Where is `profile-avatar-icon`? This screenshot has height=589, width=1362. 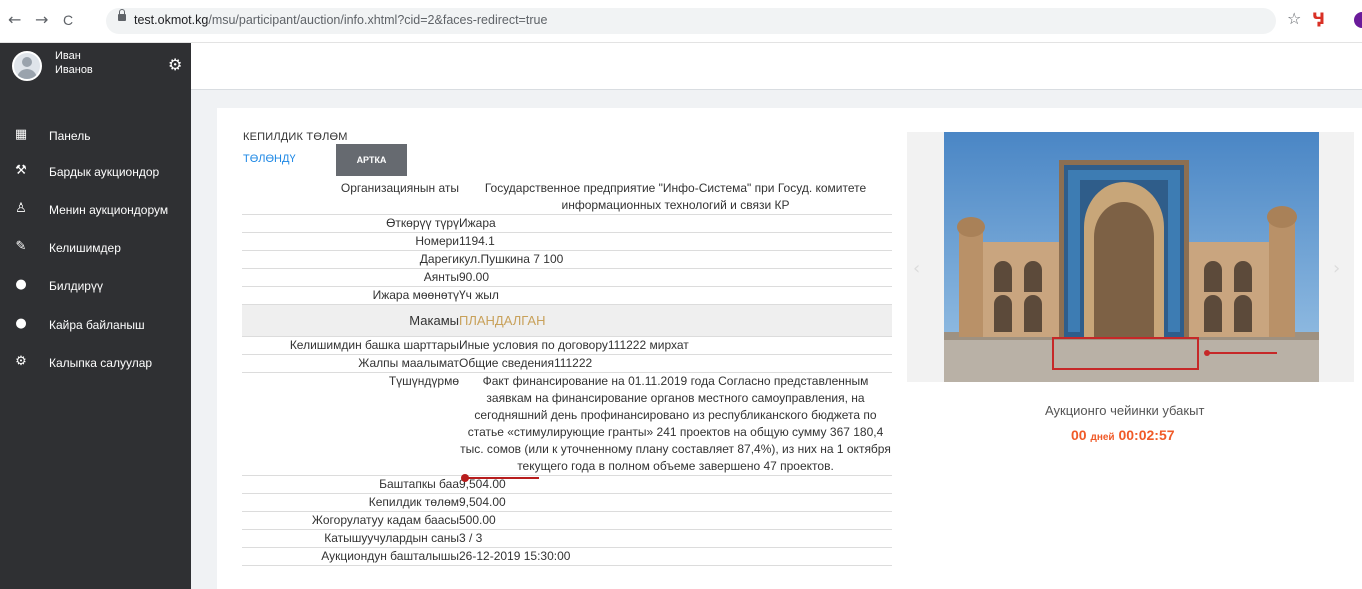
profile-avatar-icon is located at coordinates (1358, 20).